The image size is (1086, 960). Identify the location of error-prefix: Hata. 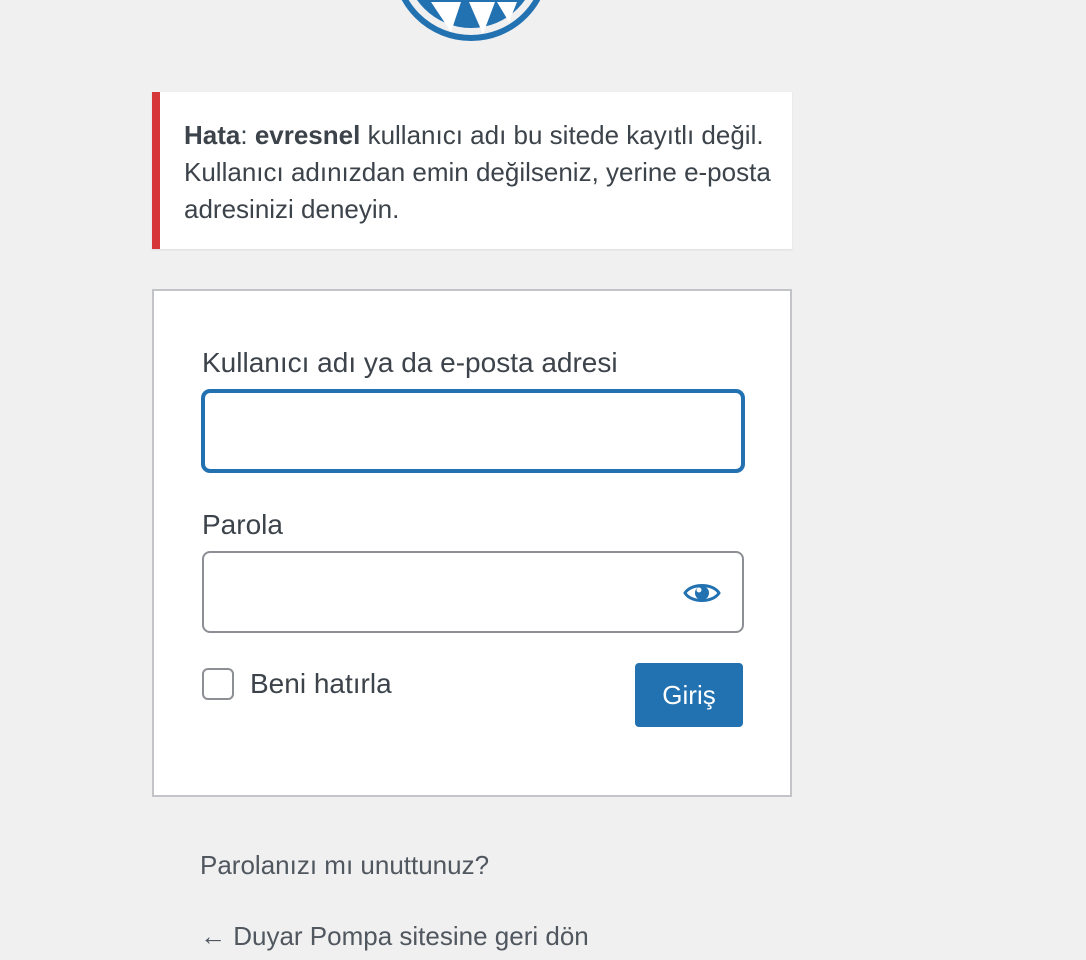
(212, 135).